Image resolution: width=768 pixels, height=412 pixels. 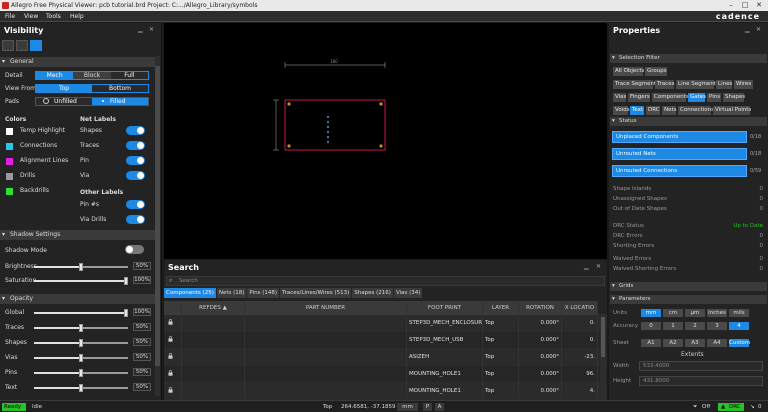 What do you see at coordinates (46, 101) in the screenshot?
I see `pads-unfilled-radio` at bounding box center [46, 101].